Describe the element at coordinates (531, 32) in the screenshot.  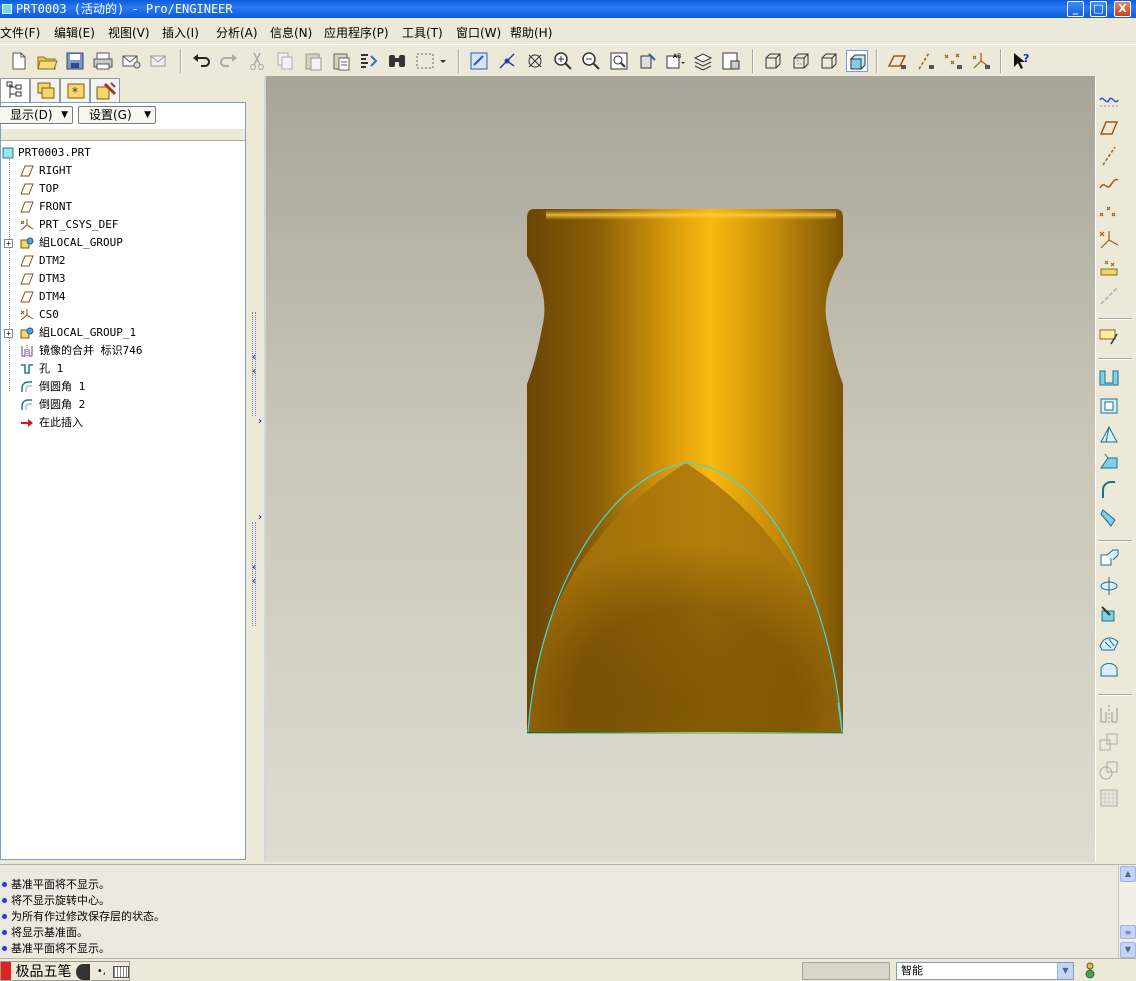
I see `menu-help: 帮助(H)` at that location.